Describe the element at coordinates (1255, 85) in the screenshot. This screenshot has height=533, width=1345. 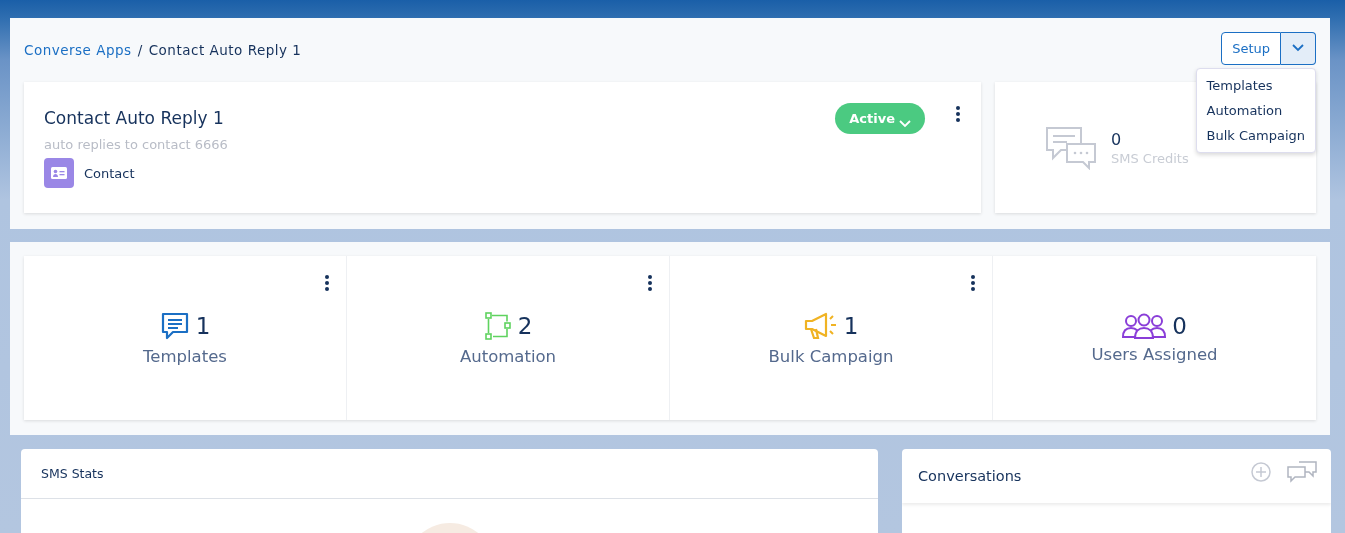
I see `menu-item: Templates` at that location.